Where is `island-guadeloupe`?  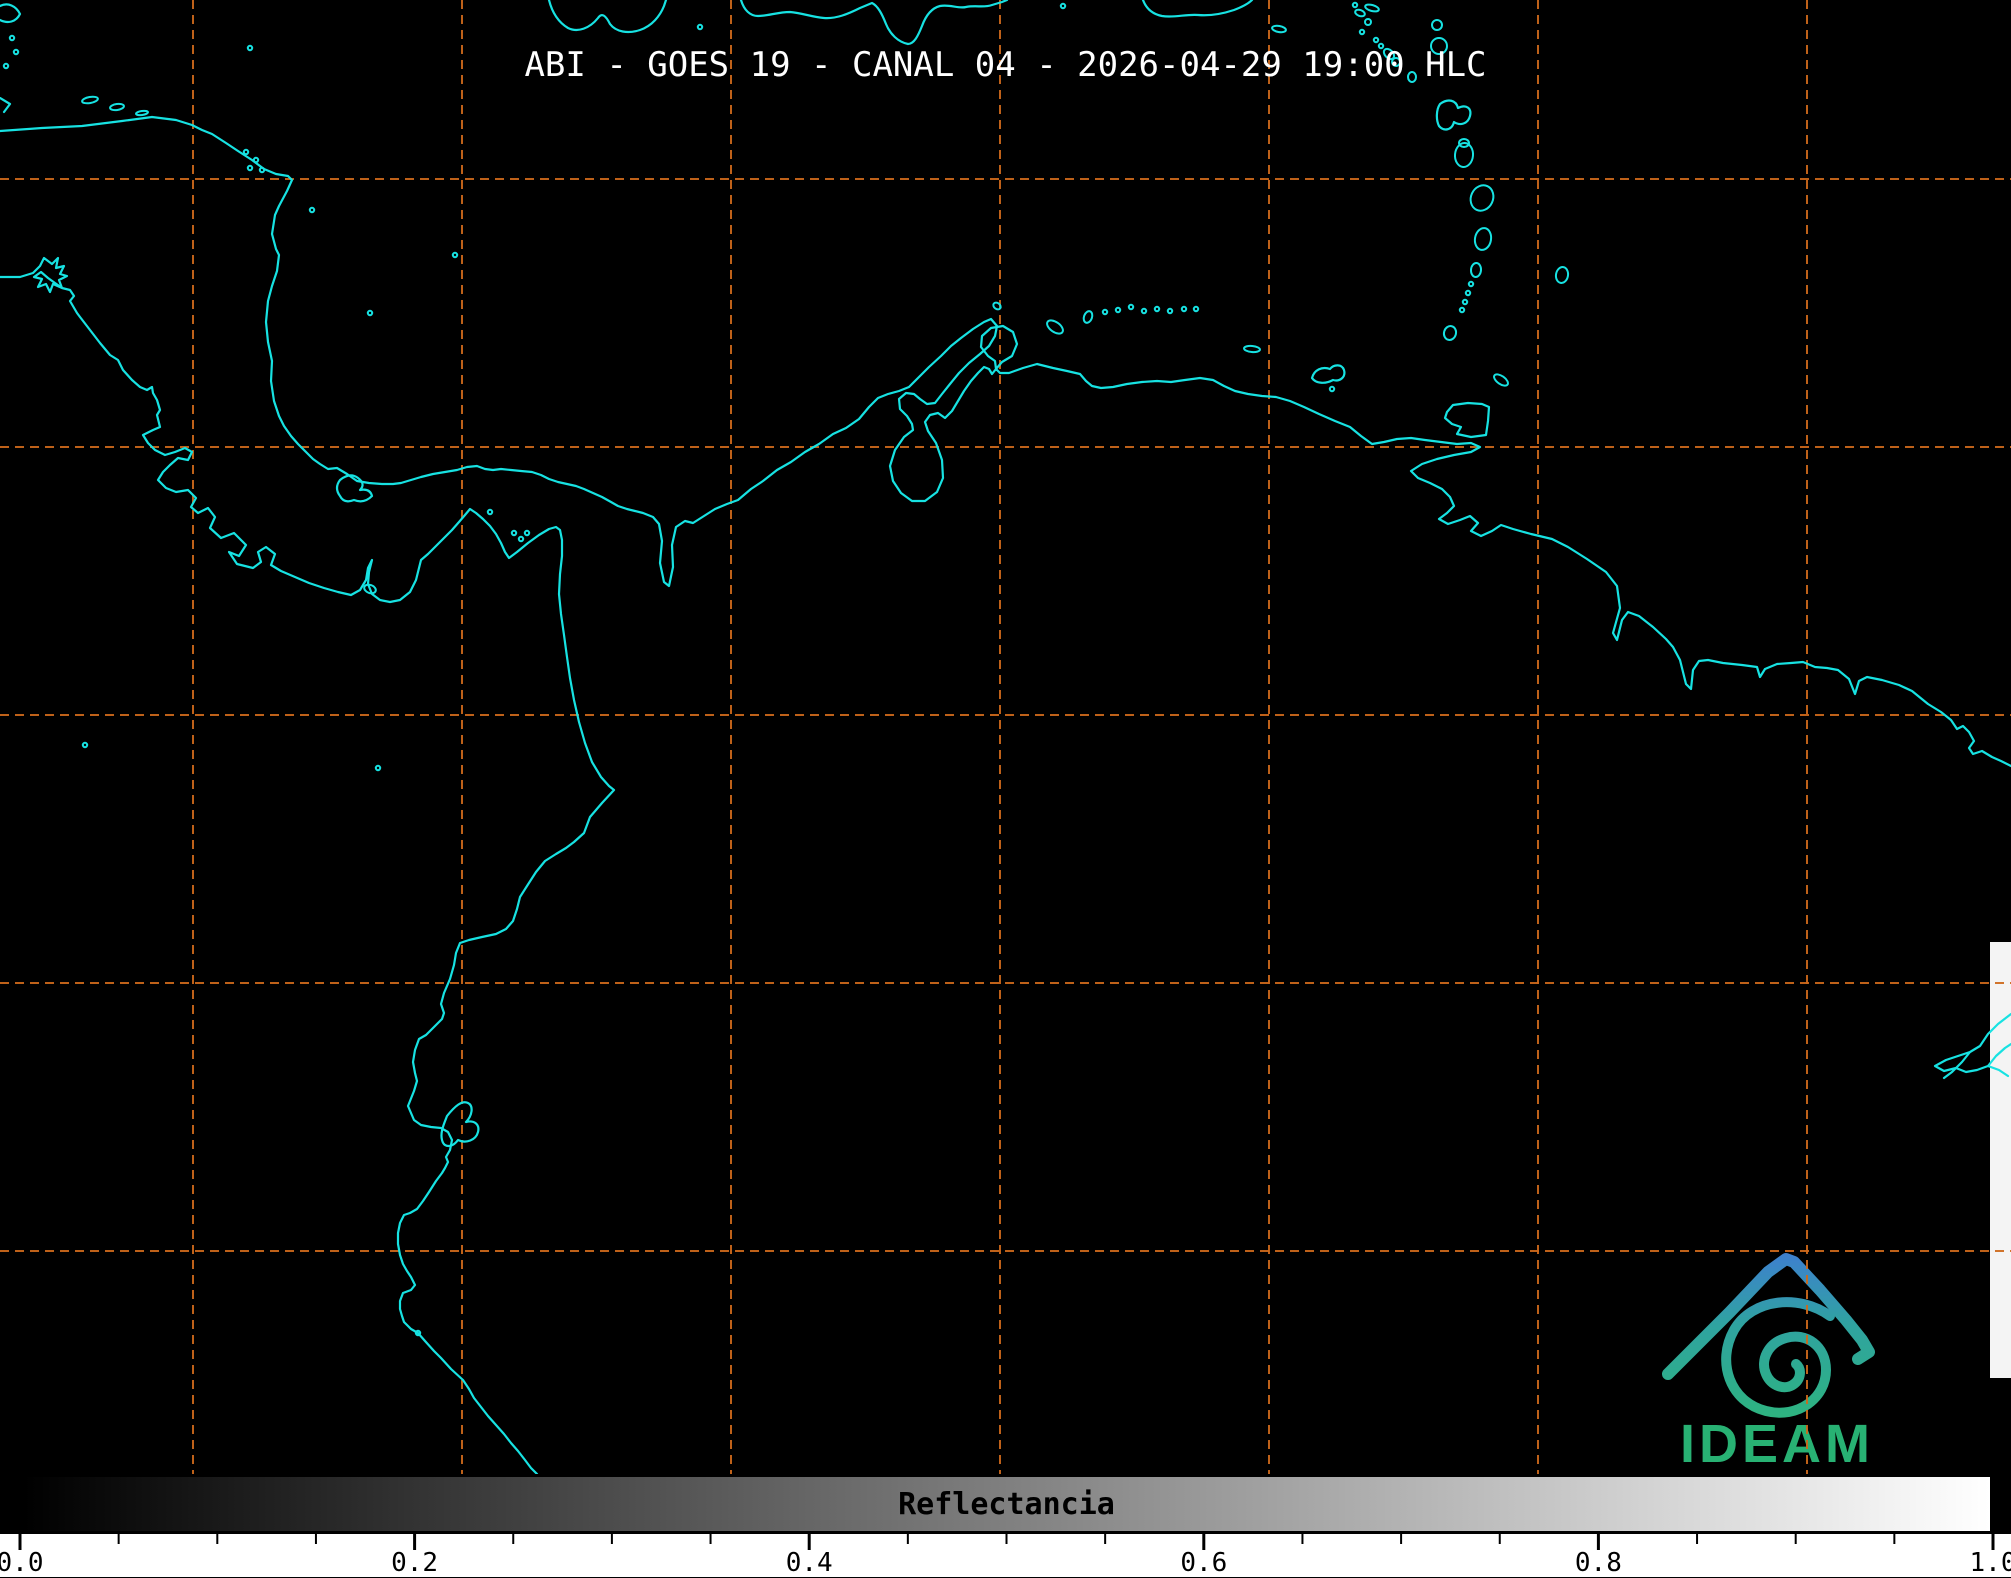 island-guadeloupe is located at coordinates (1453, 115).